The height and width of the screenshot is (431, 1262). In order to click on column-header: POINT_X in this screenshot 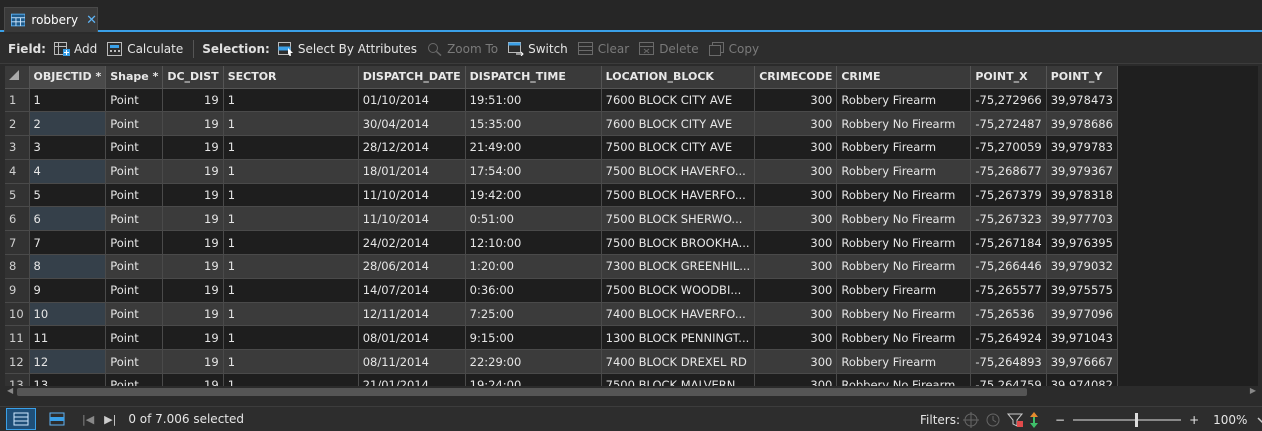, I will do `click(1008, 77)`.